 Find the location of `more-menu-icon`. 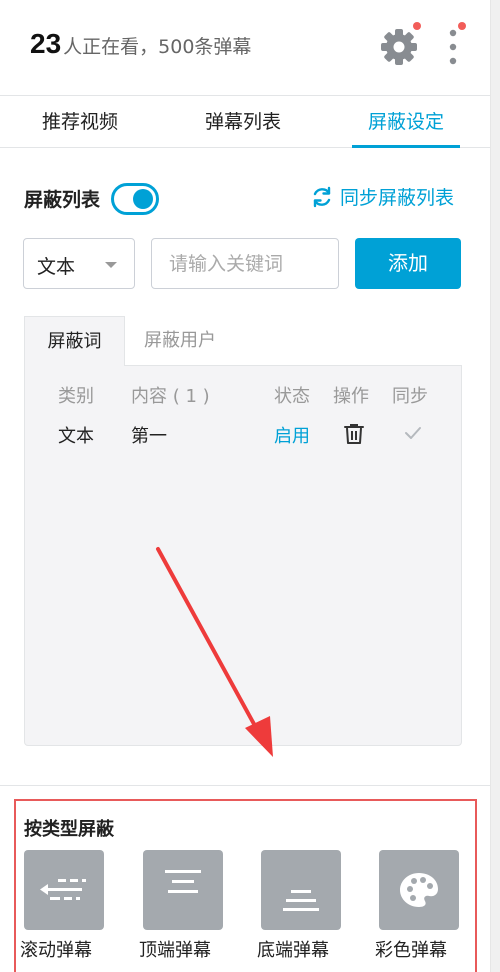

more-menu-icon is located at coordinates (455, 47).